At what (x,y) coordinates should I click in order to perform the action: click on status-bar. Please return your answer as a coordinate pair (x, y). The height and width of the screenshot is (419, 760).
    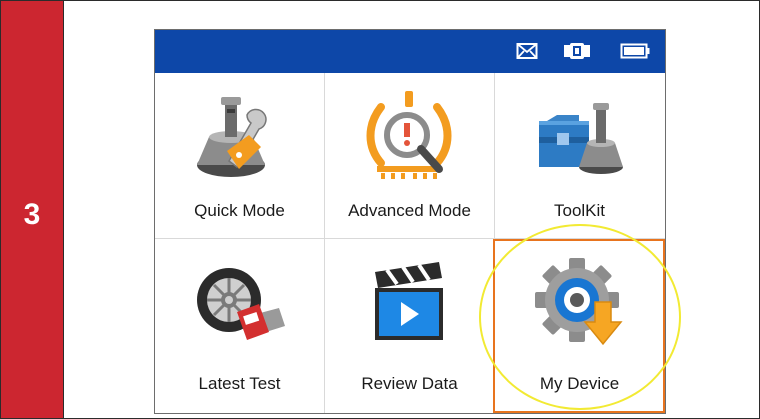
    Looking at the image, I should click on (410, 51).